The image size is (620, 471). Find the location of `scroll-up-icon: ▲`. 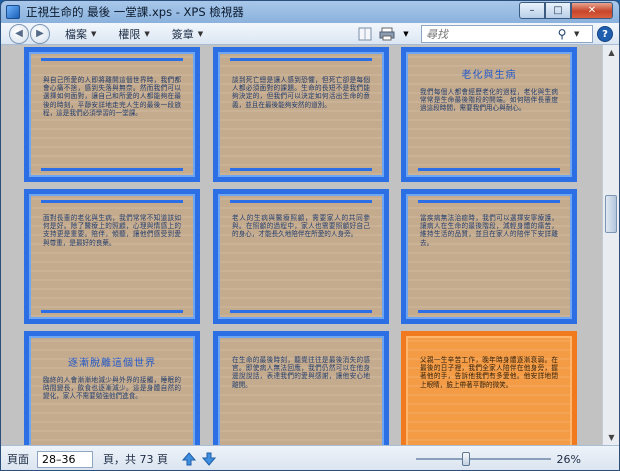

scroll-up-icon: ▲ is located at coordinates (611, 52).